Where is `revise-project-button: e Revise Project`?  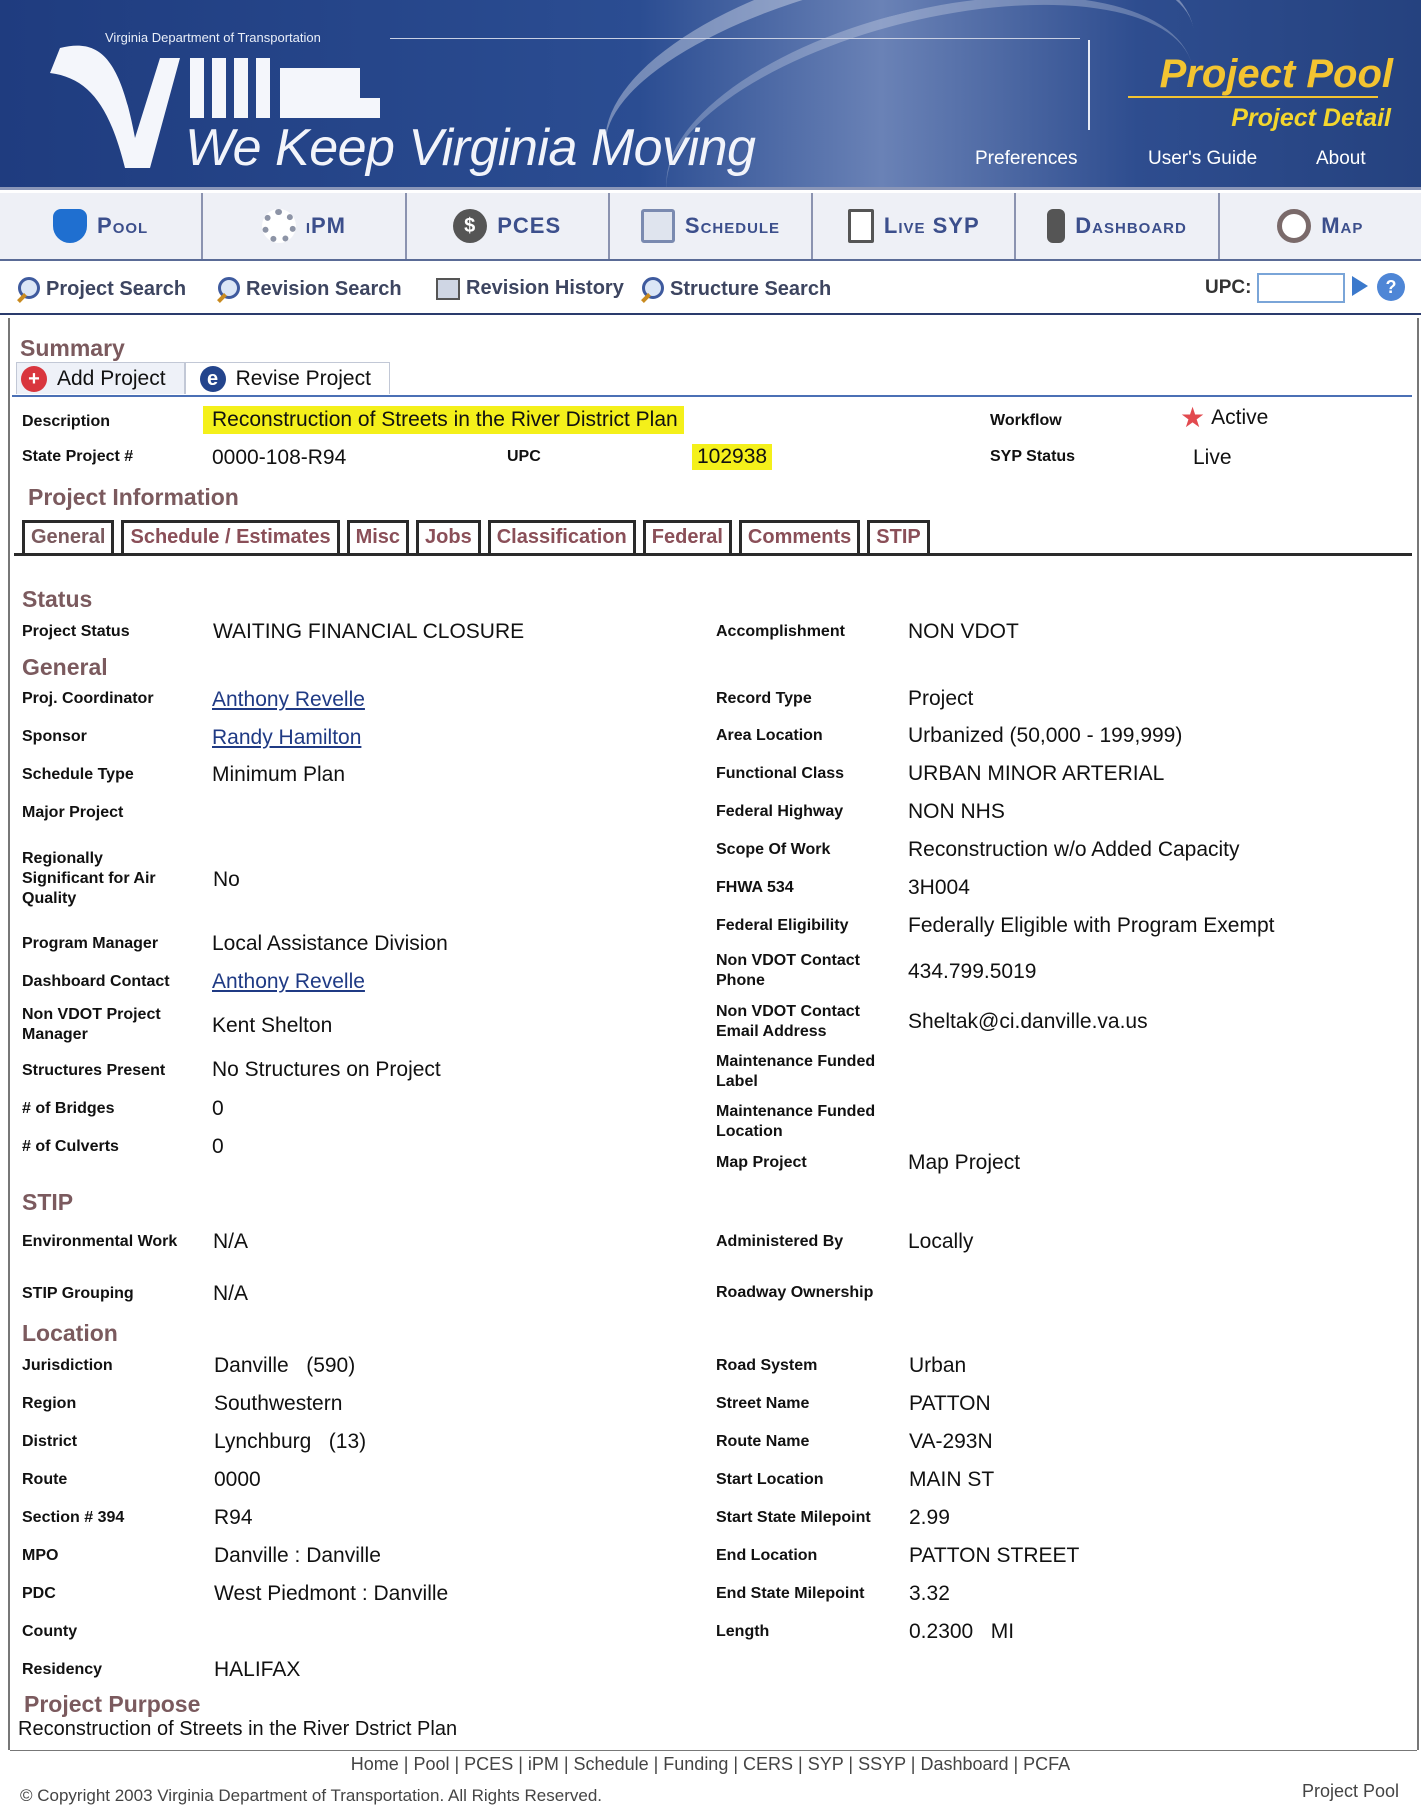 revise-project-button: e Revise Project is located at coordinates (287, 378).